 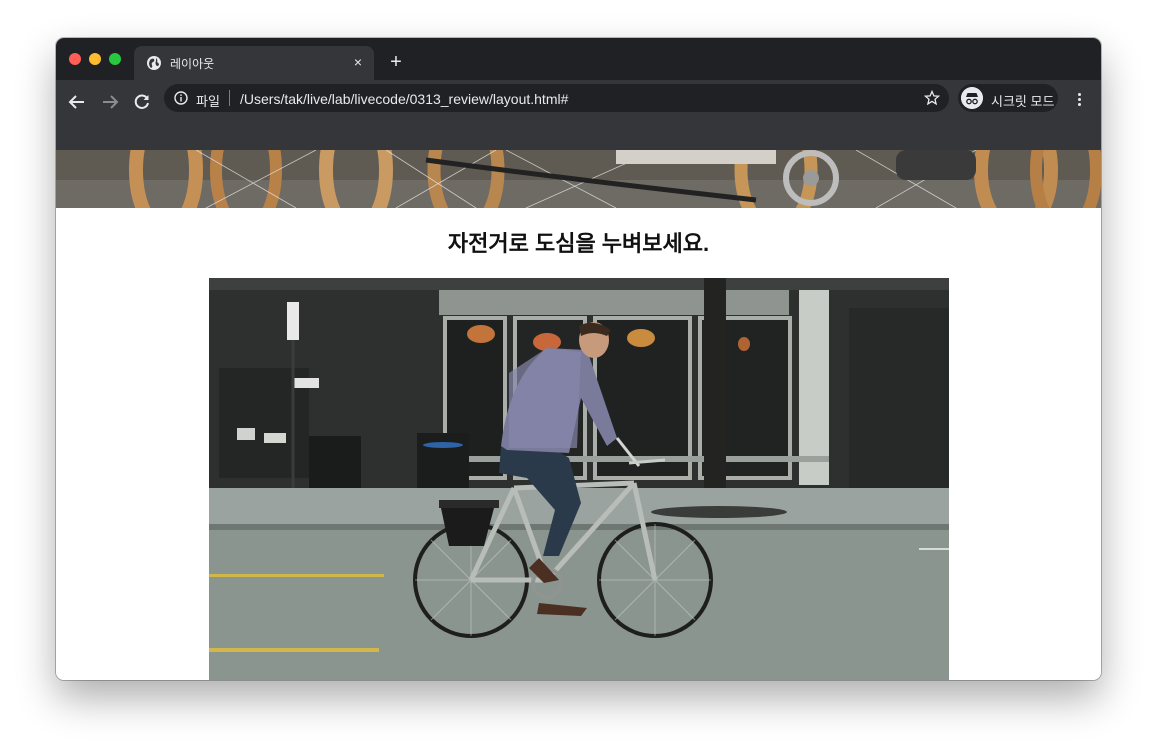 I want to click on incognito-icon, so click(x=972, y=98).